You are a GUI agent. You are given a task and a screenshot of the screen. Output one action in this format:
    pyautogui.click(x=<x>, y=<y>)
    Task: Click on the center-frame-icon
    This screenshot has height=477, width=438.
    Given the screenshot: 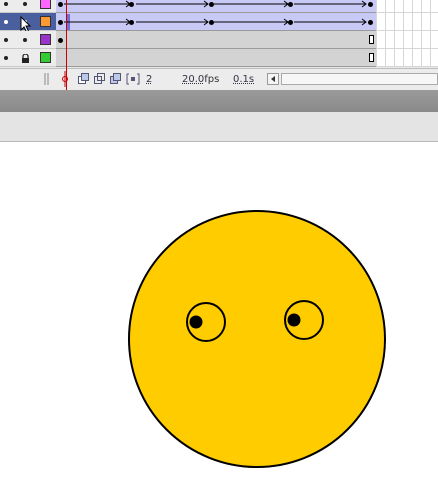 What is the action you would take?
    pyautogui.click(x=65, y=79)
    